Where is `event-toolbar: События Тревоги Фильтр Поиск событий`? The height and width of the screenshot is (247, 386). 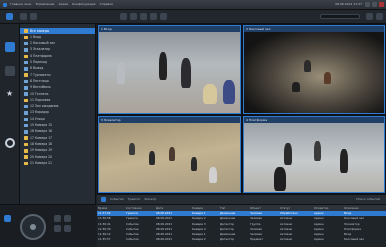
event-toolbar: События Тревоги Фильтр Поиск событий is located at coordinates (241, 199).